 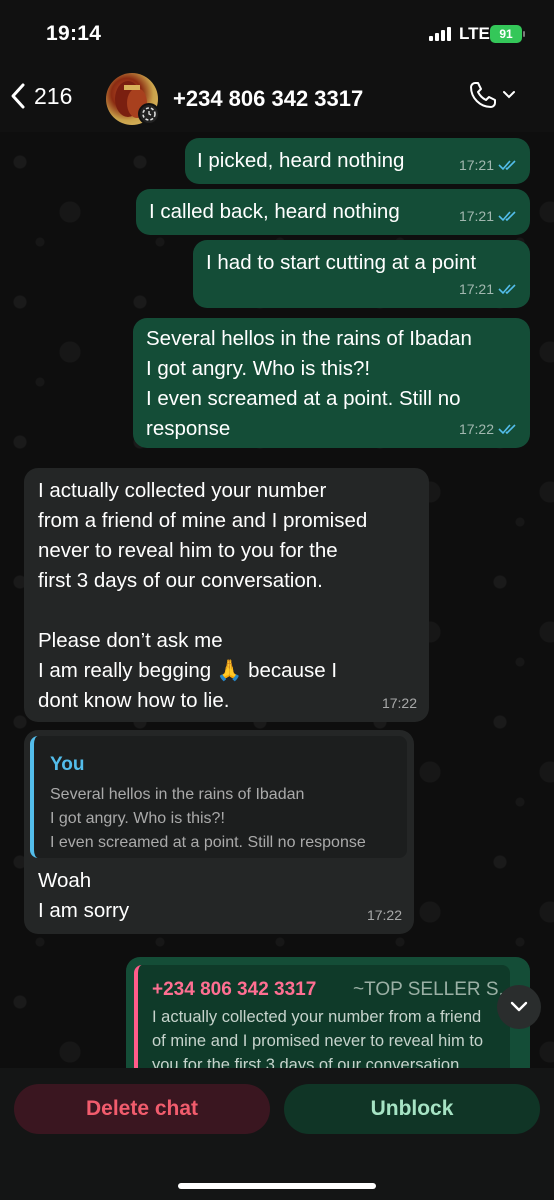 I want to click on message-bubble: I called back, heard nothing 17:21, so click(x=333, y=212).